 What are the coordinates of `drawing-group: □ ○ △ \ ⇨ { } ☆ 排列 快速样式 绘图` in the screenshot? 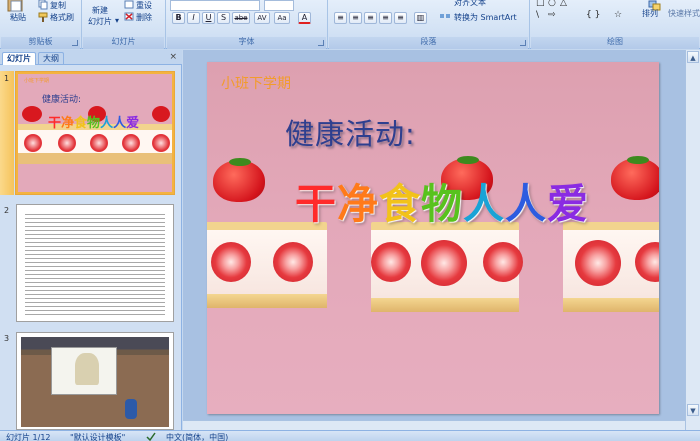 It's located at (615, 24).